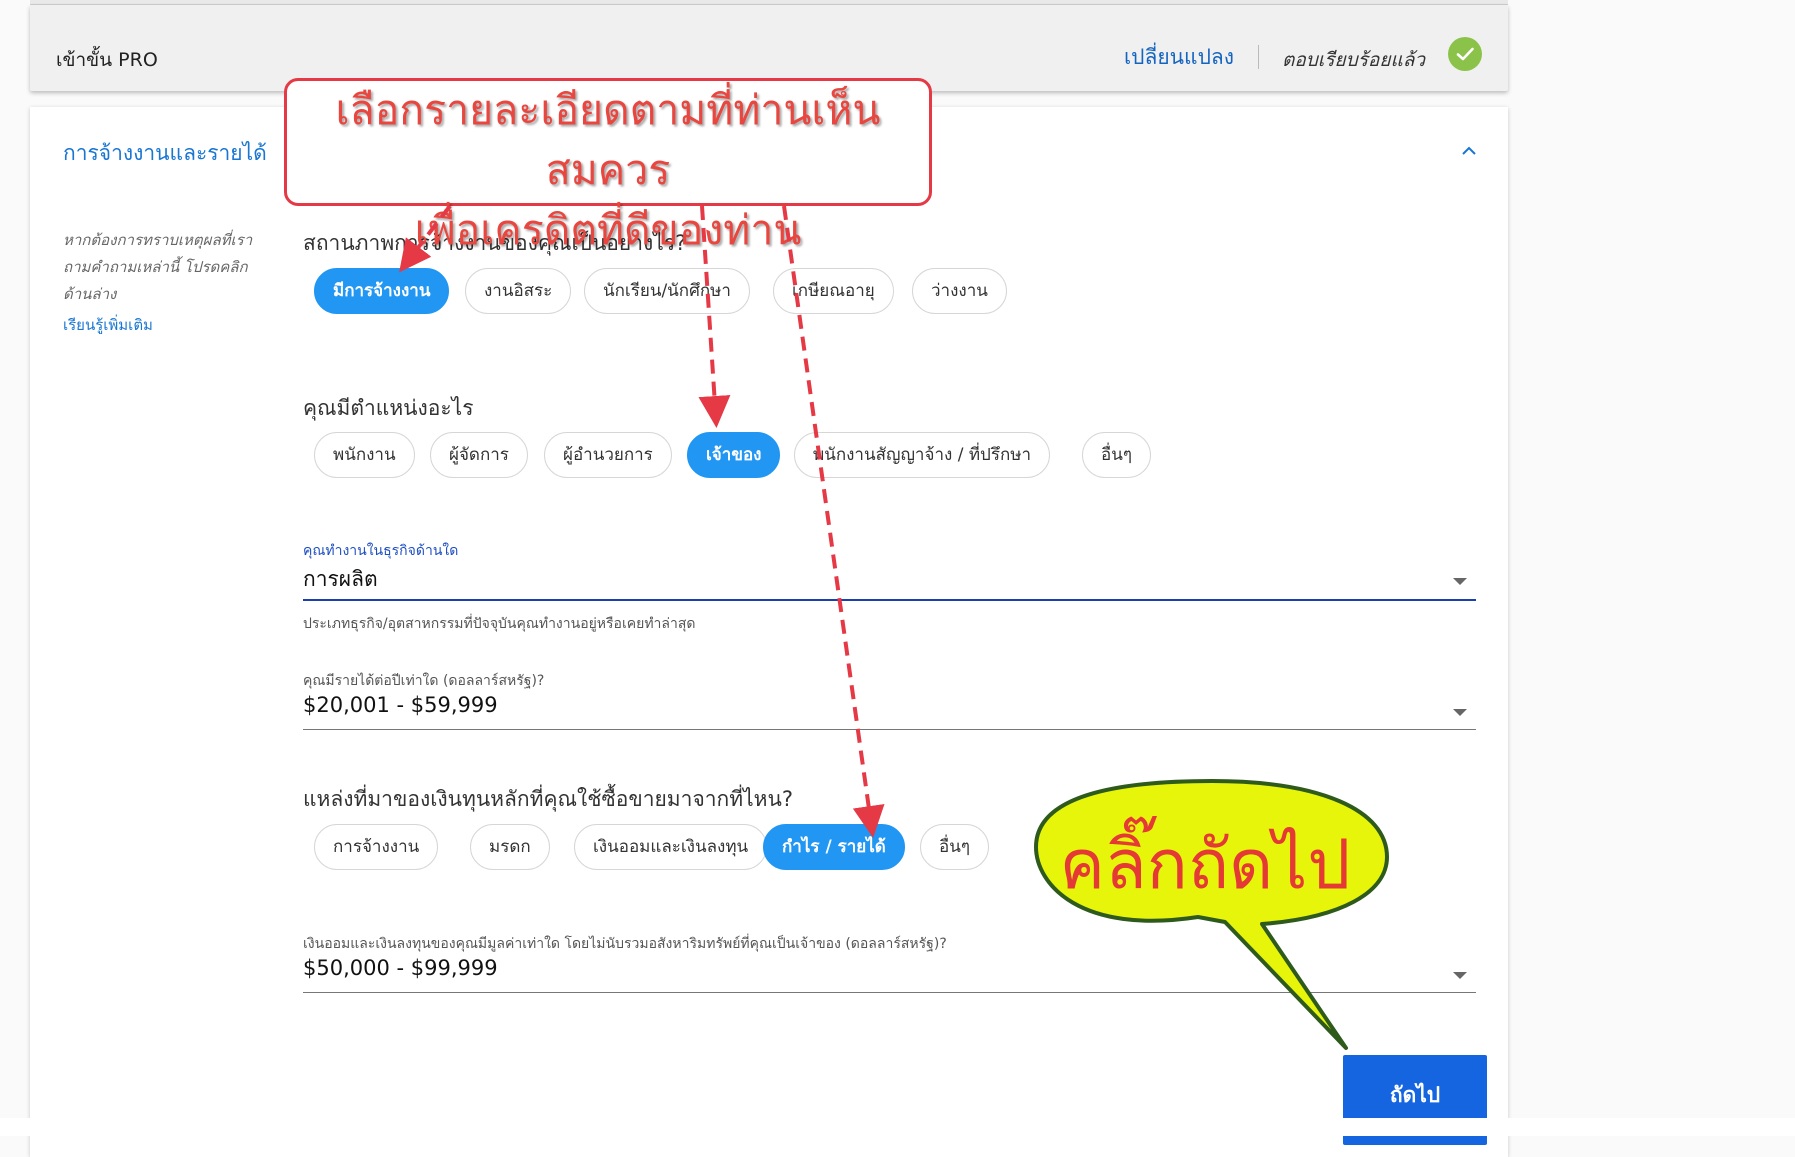 This screenshot has height=1157, width=1795. What do you see at coordinates (922, 455) in the screenshot?
I see `chip-contractor: พนักงานสัญญาจ้าง / ที่ปรึกษา` at bounding box center [922, 455].